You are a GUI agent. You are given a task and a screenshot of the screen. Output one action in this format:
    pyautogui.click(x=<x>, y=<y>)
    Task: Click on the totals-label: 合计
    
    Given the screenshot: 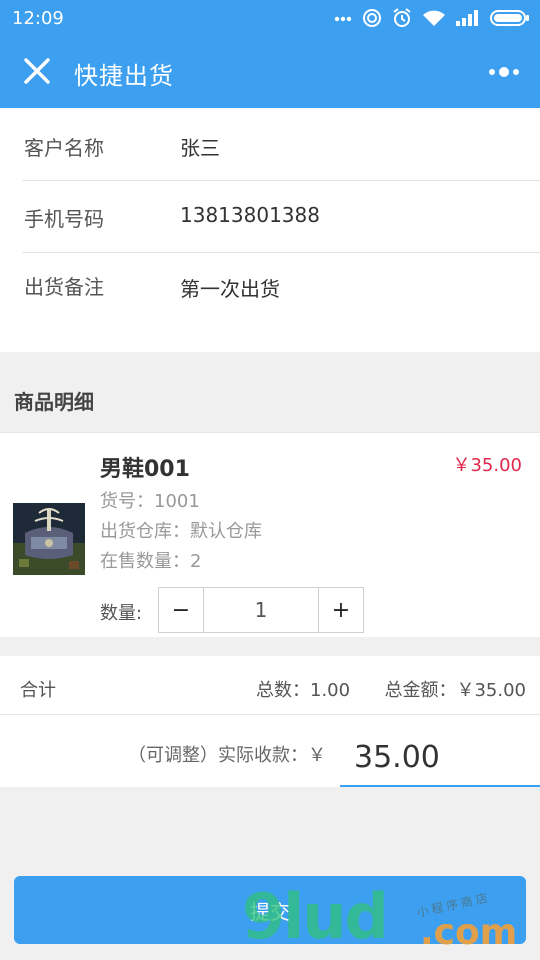 What is the action you would take?
    pyautogui.click(x=38, y=690)
    